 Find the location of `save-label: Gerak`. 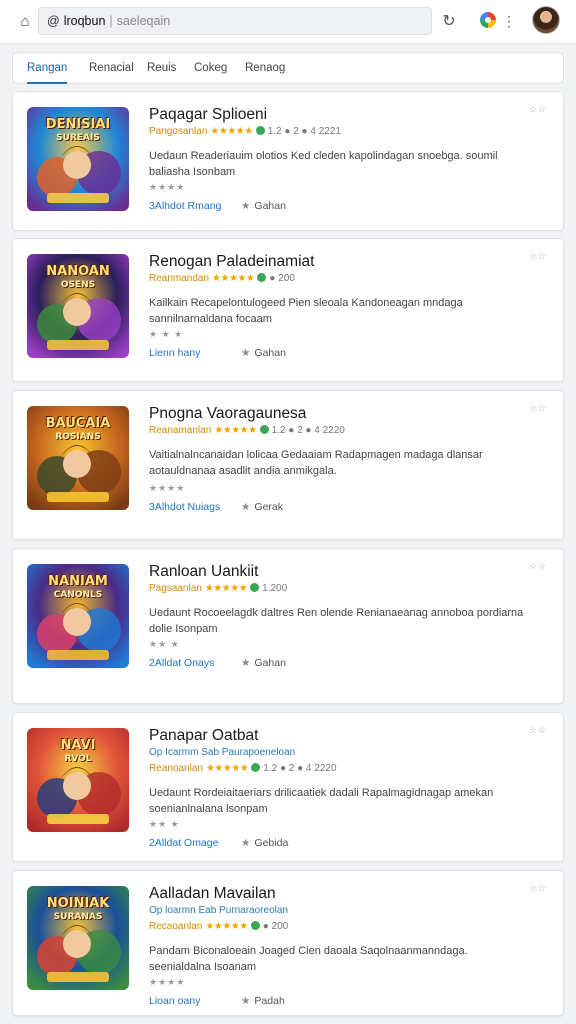

save-label: Gerak is located at coordinates (269, 507).